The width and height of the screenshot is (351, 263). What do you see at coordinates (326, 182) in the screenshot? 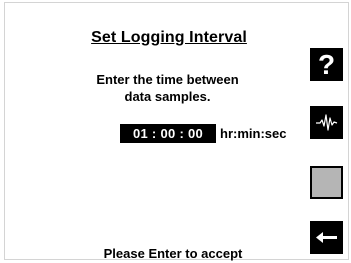
I see `blank-button` at bounding box center [326, 182].